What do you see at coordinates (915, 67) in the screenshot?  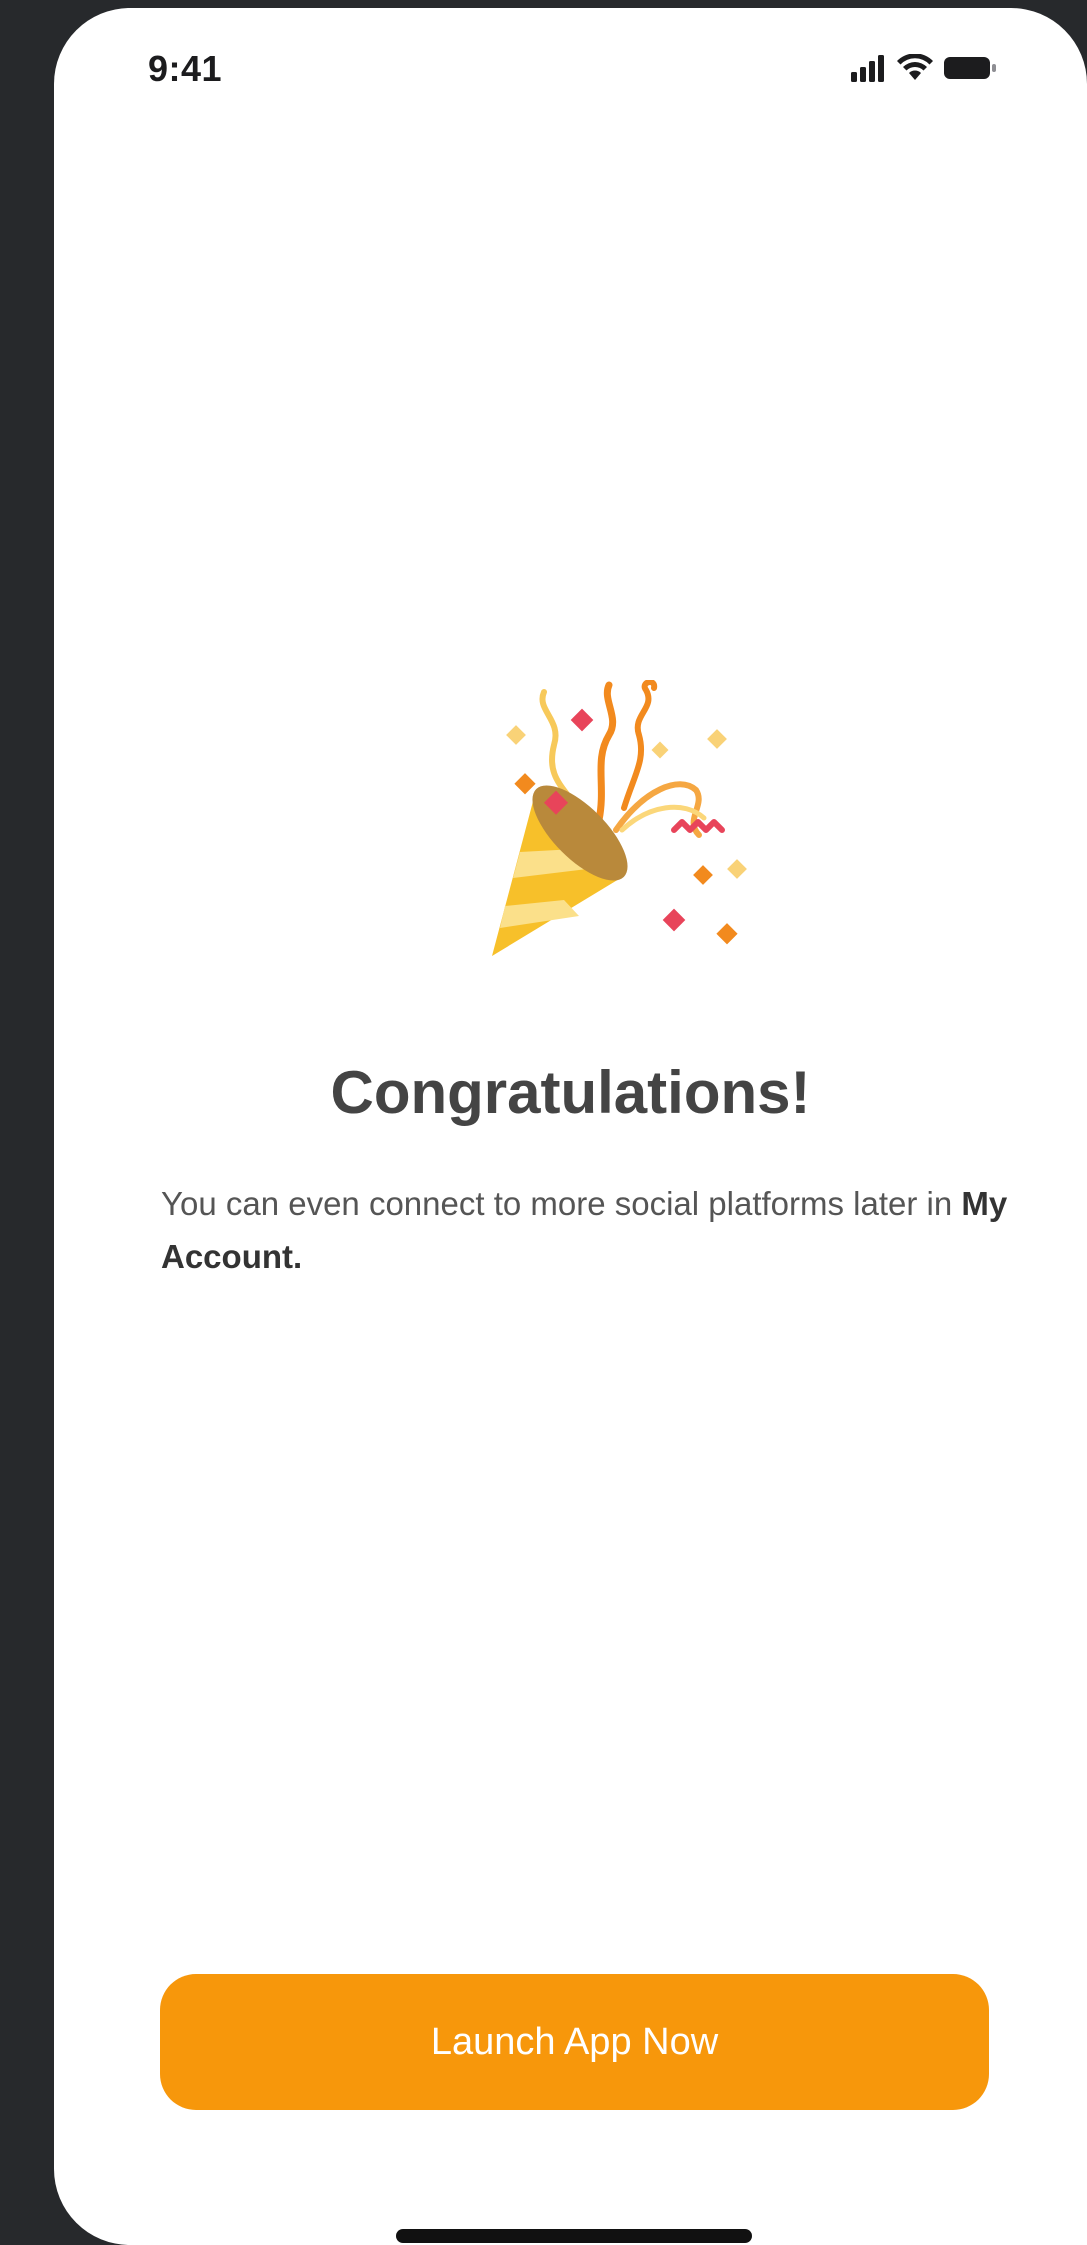 I see `wifi-icon` at bounding box center [915, 67].